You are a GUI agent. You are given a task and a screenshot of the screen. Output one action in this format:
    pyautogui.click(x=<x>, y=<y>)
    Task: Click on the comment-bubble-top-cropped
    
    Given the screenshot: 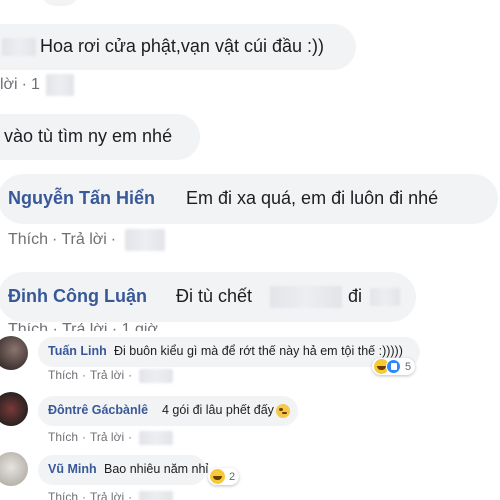 What is the action you would take?
    pyautogui.click(x=60, y=3)
    